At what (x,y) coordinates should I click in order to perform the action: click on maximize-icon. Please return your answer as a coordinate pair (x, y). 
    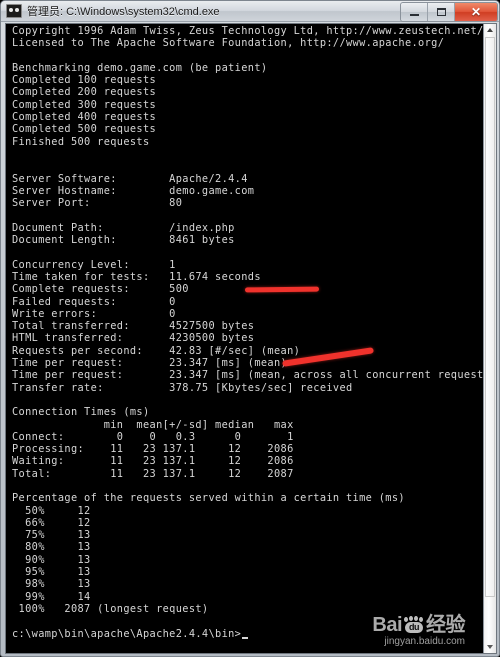
    Looking at the image, I should click on (441, 12).